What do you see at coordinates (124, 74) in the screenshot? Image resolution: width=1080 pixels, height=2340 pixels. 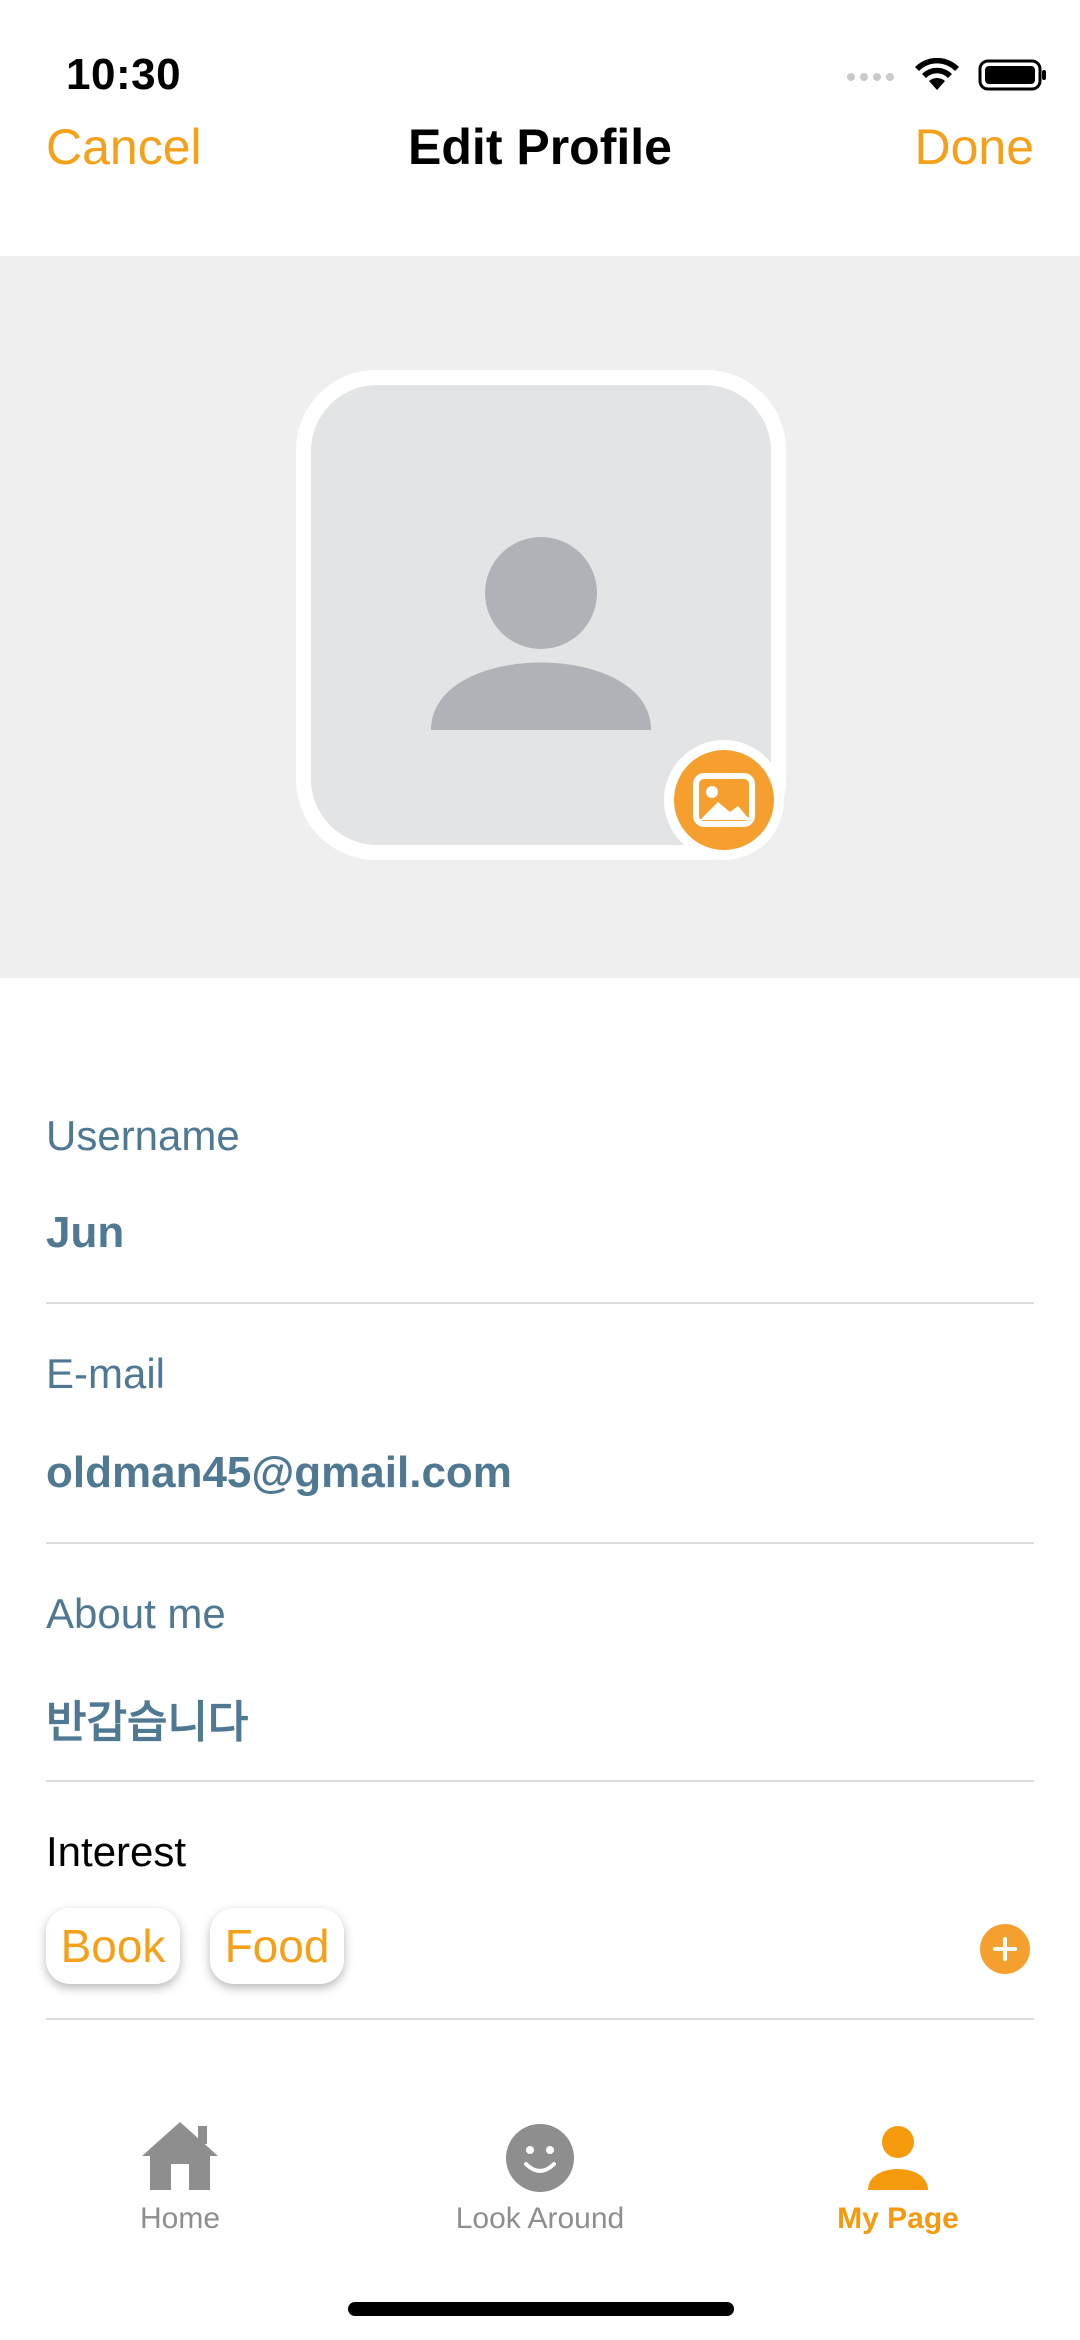 I see `status-time: 10:30` at bounding box center [124, 74].